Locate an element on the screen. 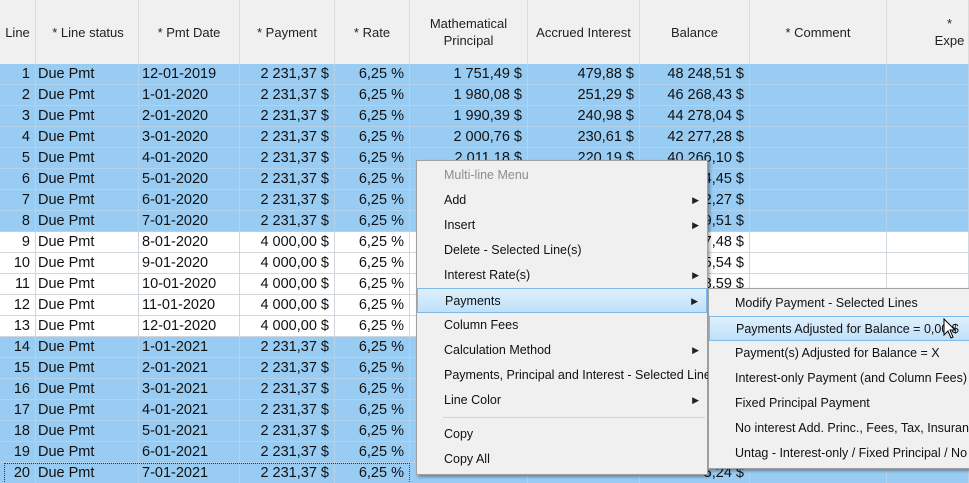 The width and height of the screenshot is (969, 483). cell-date: 1-01-2020 is located at coordinates (189, 95).